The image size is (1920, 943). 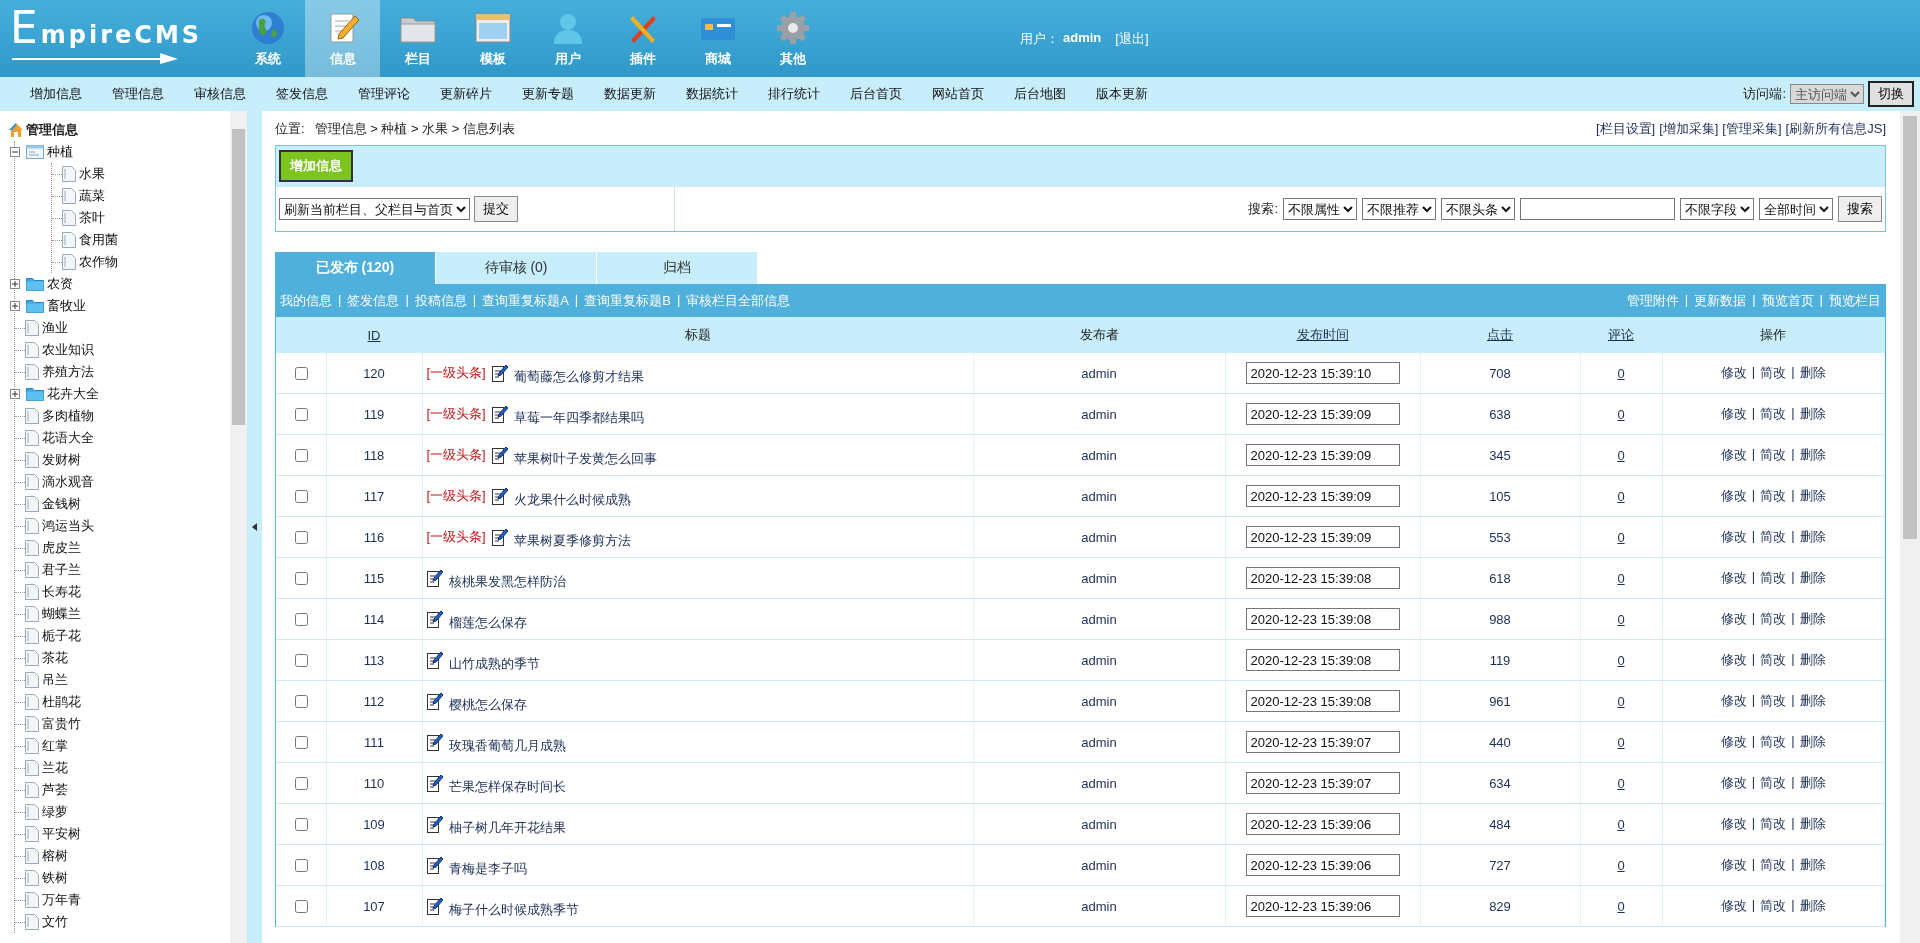 I want to click on title-link: 青梅是李子吗, so click(x=487, y=869).